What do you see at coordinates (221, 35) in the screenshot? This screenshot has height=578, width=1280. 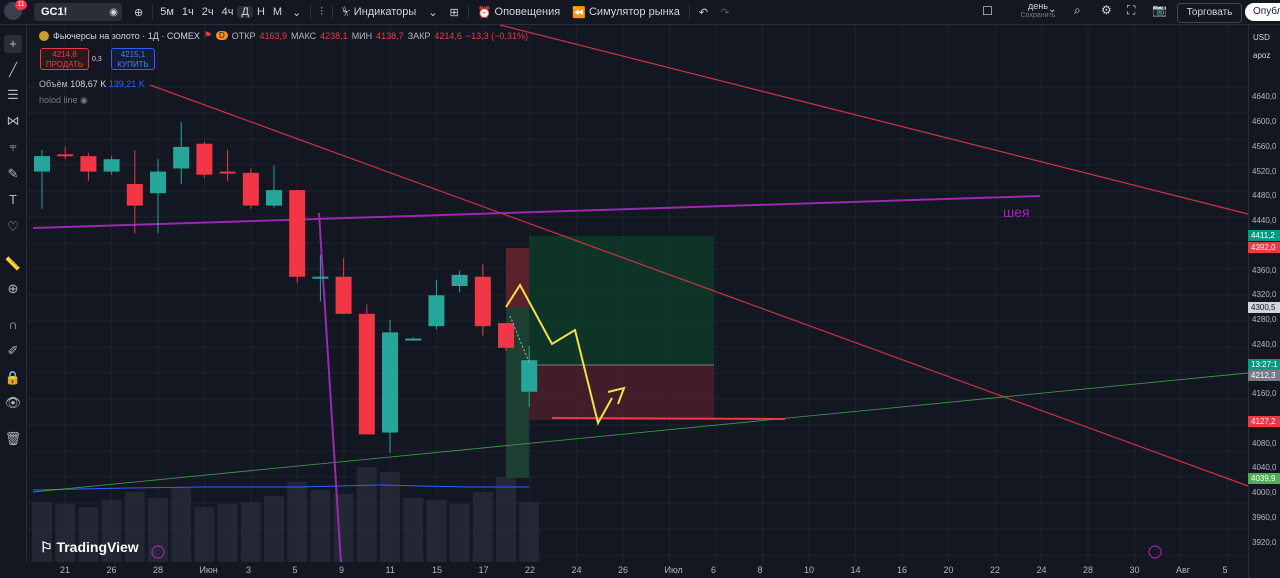 I see `badge-d: D` at bounding box center [221, 35].